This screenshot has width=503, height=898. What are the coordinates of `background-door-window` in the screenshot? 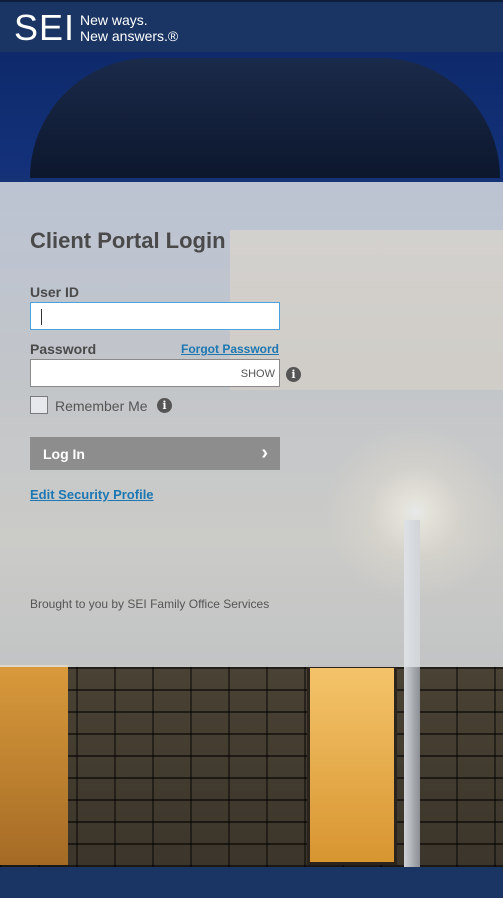 It's located at (352, 765).